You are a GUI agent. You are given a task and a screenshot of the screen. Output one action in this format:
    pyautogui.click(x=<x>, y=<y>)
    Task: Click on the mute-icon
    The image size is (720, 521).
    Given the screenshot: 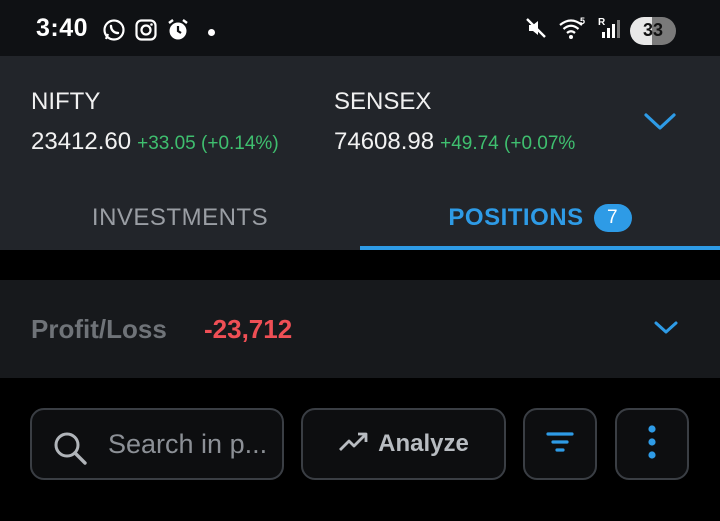 What is the action you would take?
    pyautogui.click(x=536, y=30)
    